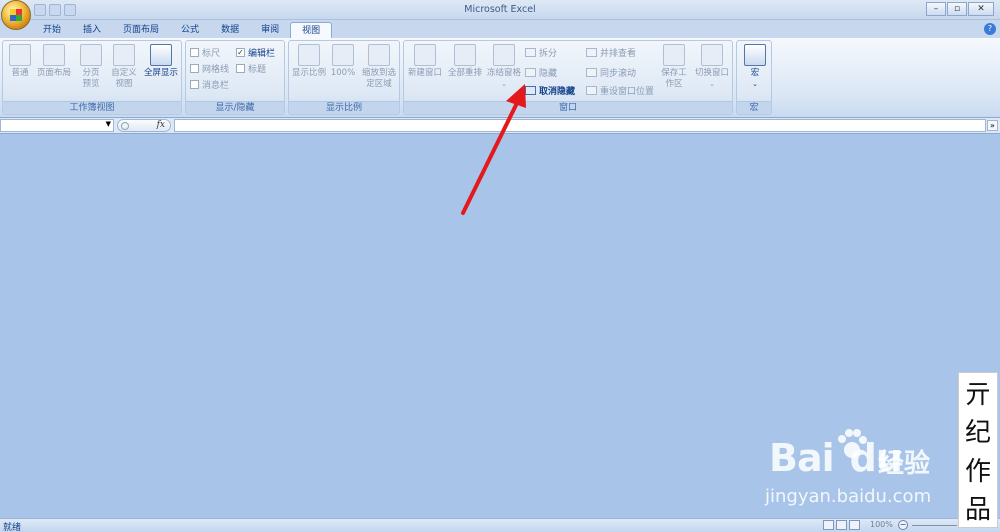  What do you see at coordinates (309, 55) in the screenshot?
I see `magnifier-icon` at bounding box center [309, 55].